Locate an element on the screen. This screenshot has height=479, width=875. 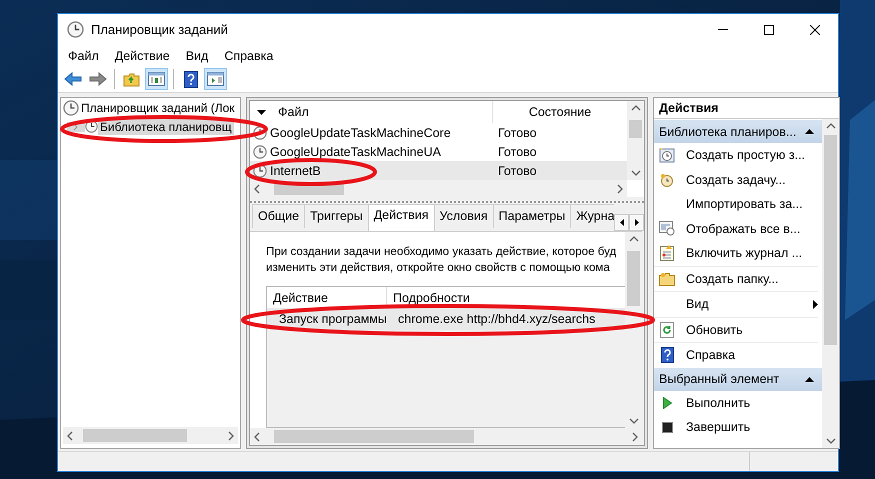
description-text: изменить эти действия, откройте окно свойств с помощью кома is located at coordinates (438, 268).